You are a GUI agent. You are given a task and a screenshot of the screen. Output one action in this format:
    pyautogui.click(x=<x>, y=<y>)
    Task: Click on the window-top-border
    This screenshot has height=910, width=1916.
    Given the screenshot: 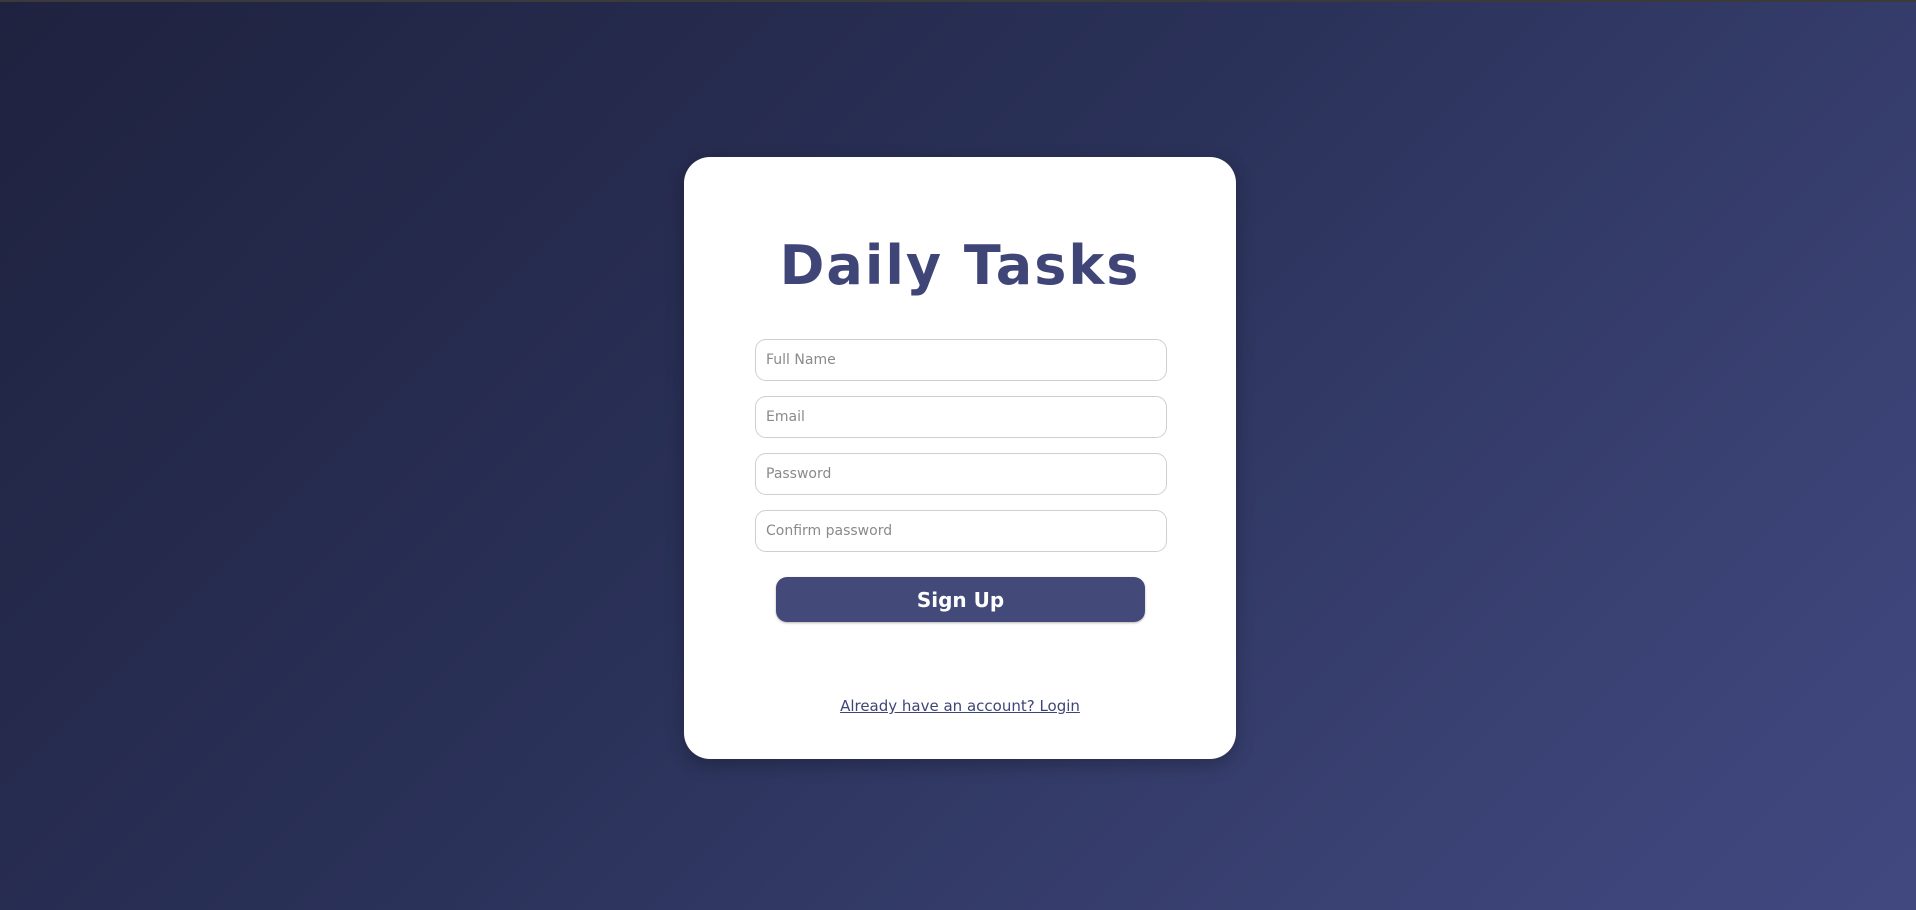 What is the action you would take?
    pyautogui.click(x=958, y=1)
    